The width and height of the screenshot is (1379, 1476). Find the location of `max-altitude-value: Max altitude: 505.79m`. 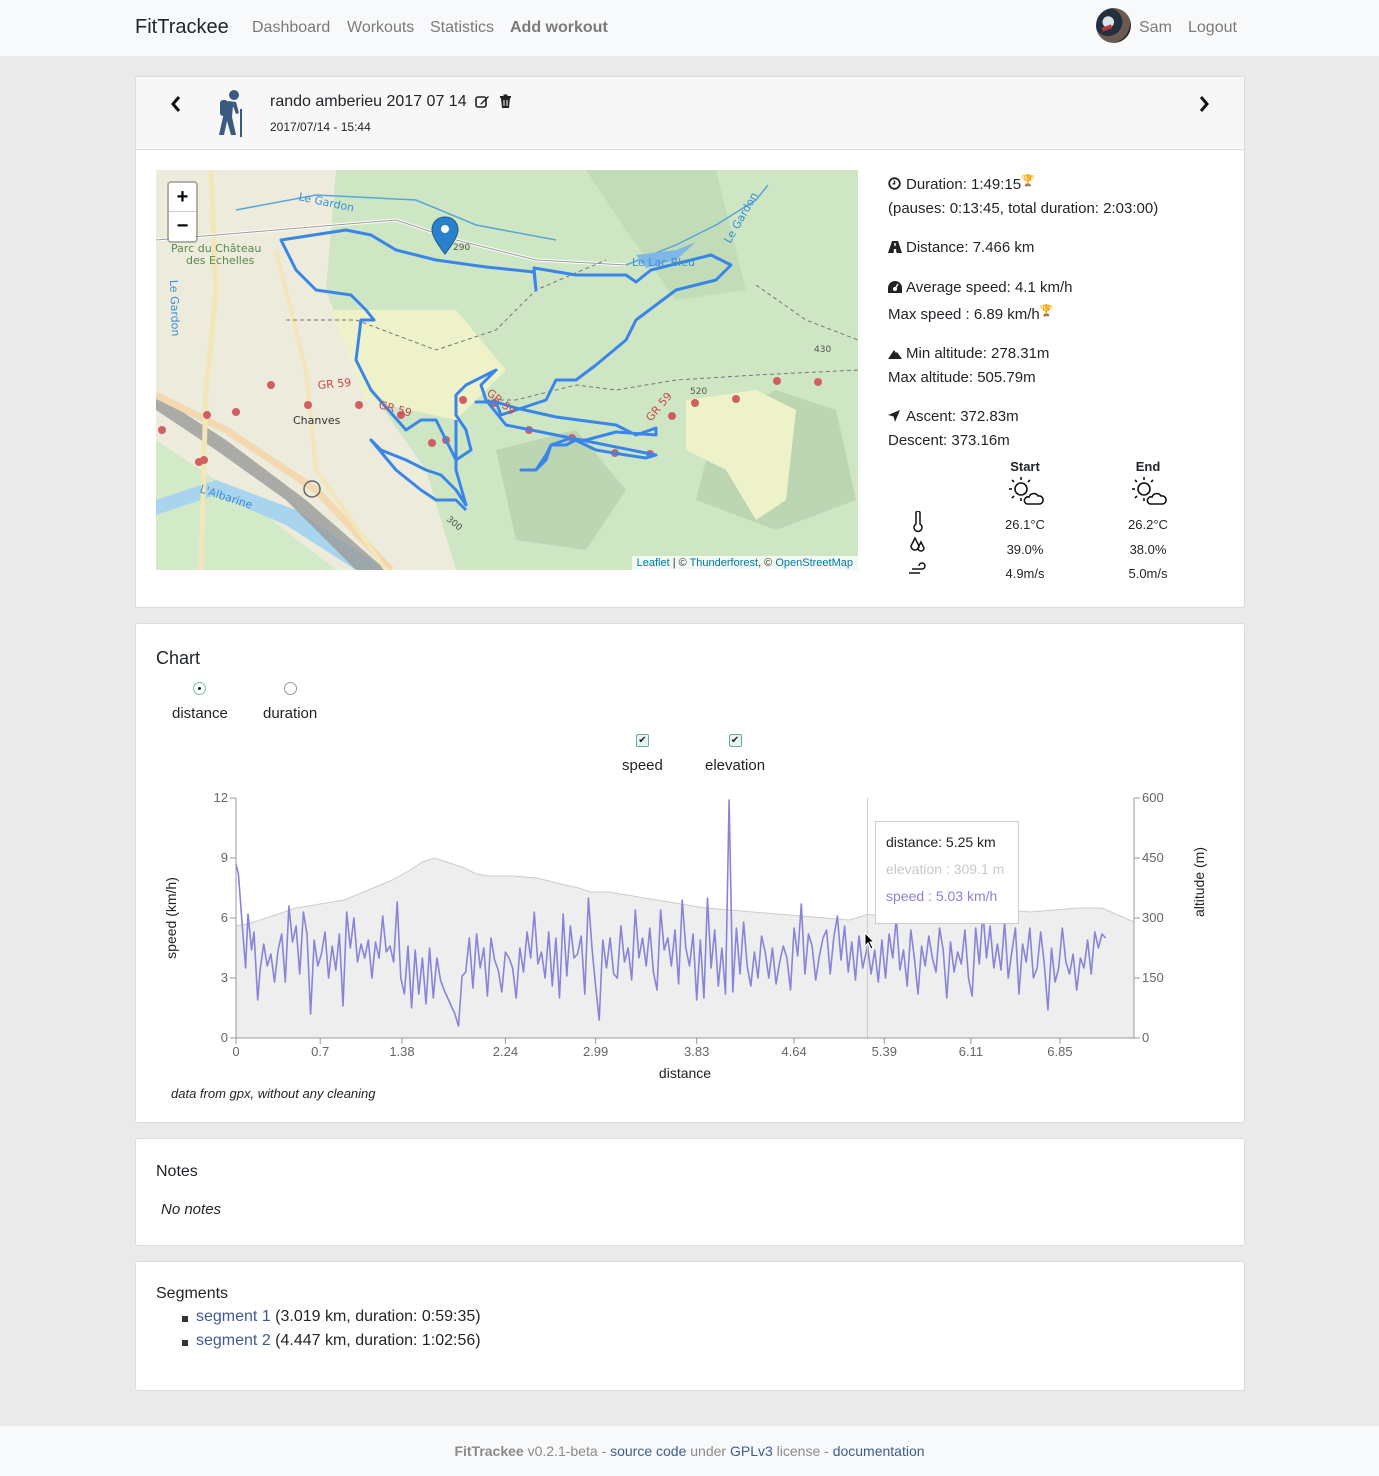

max-altitude-value: Max altitude: 505.79m is located at coordinates (962, 377).